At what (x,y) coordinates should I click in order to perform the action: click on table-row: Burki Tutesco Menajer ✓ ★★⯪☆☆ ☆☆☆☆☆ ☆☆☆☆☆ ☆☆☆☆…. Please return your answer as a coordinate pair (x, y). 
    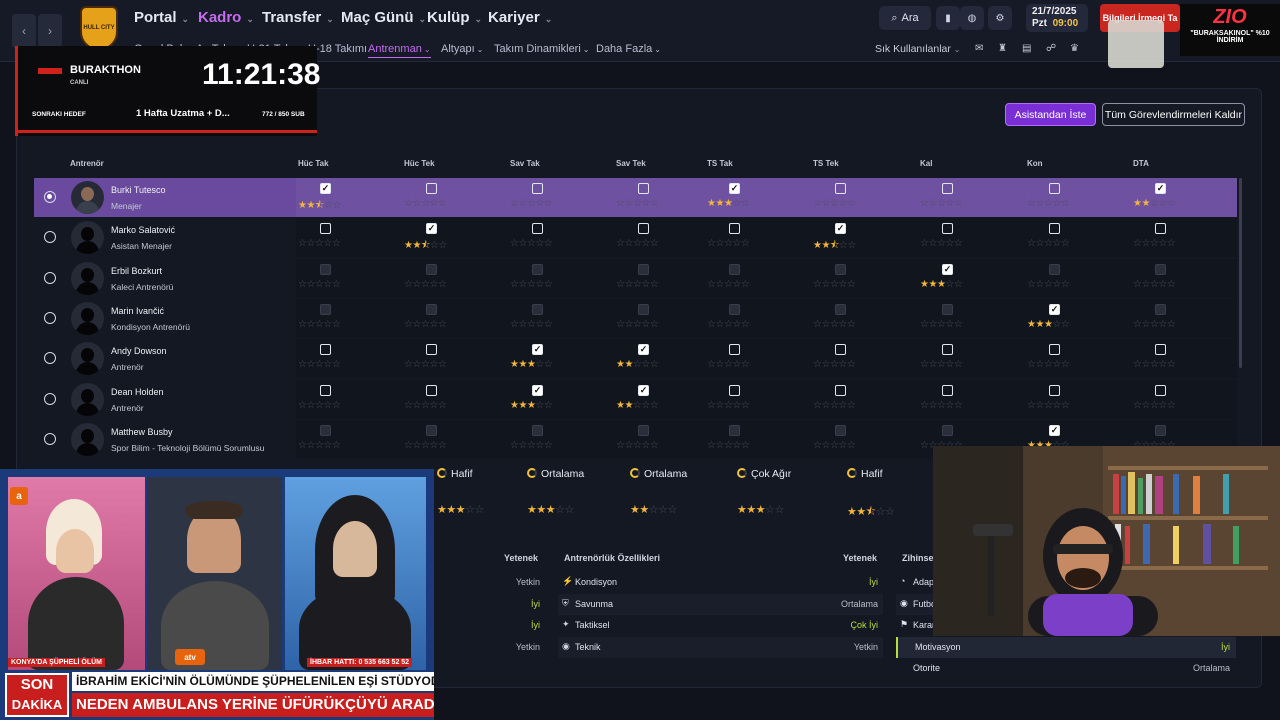
    Looking at the image, I should click on (635, 197).